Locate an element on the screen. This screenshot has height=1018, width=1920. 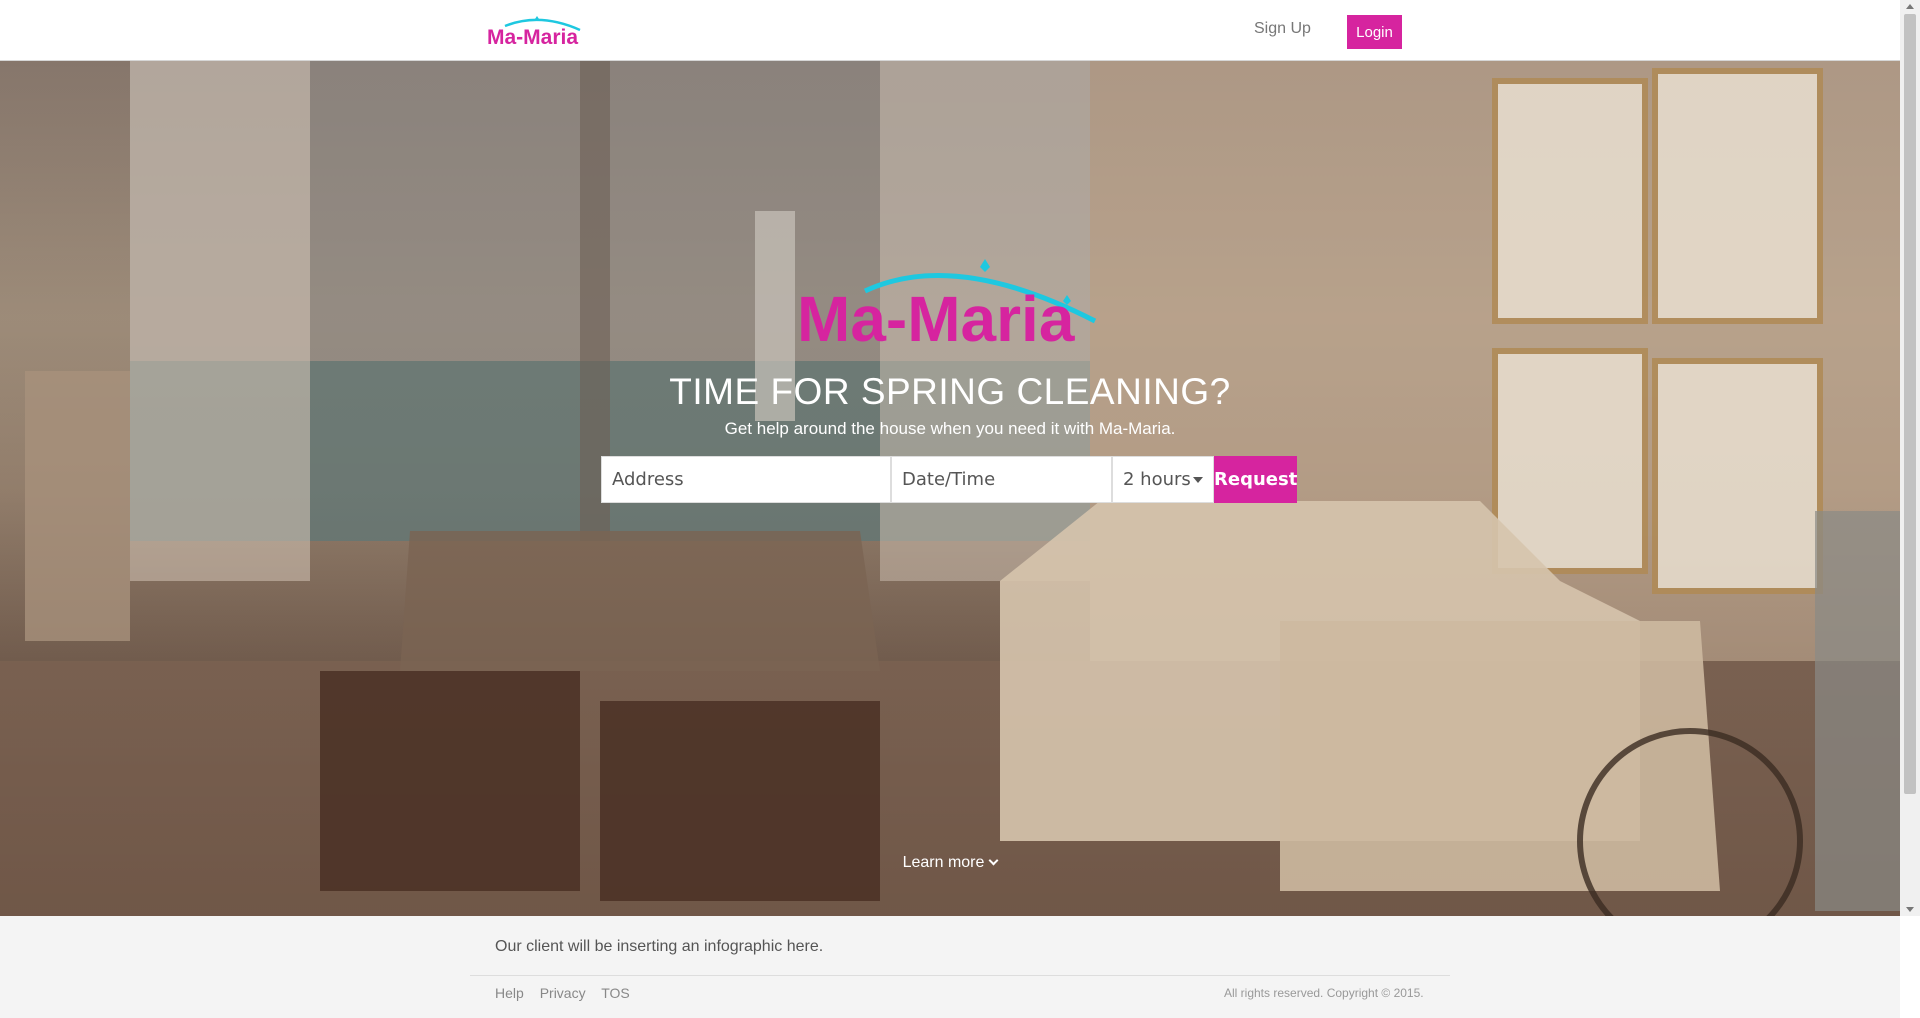
brand-logo-graphic: Ma-Maria is located at coordinates (534, 32).